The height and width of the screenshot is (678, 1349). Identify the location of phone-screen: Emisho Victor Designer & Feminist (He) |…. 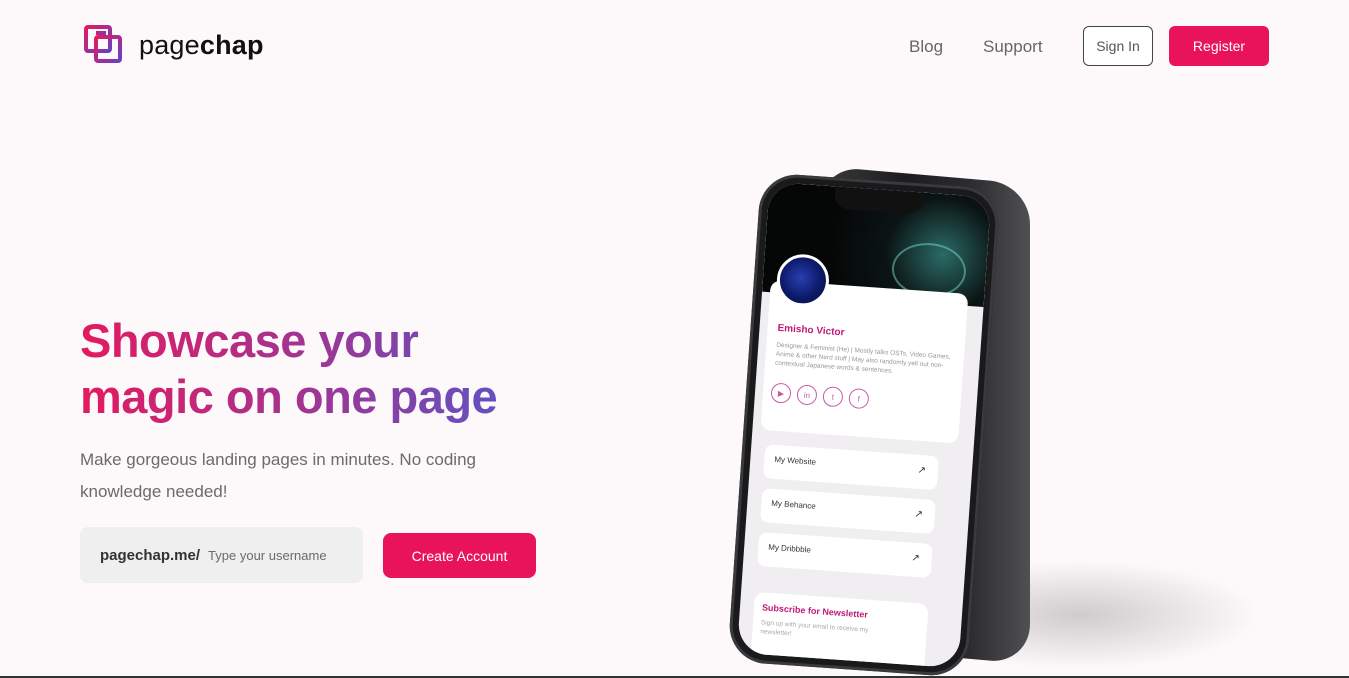
(864, 425).